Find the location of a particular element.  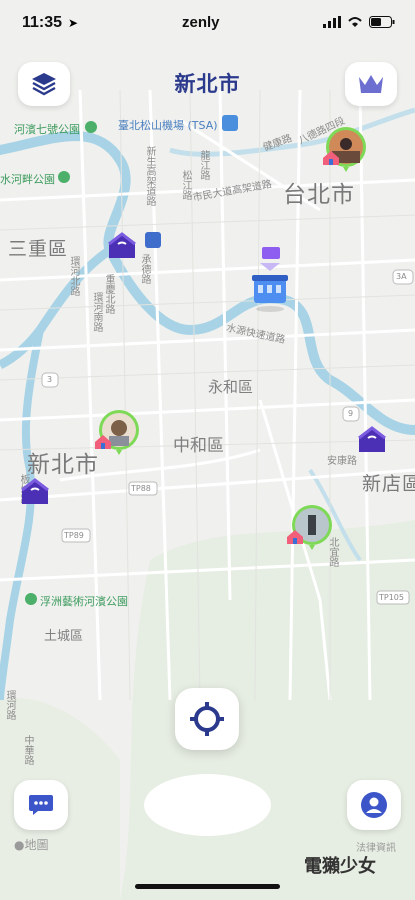

crown-icon is located at coordinates (371, 84).